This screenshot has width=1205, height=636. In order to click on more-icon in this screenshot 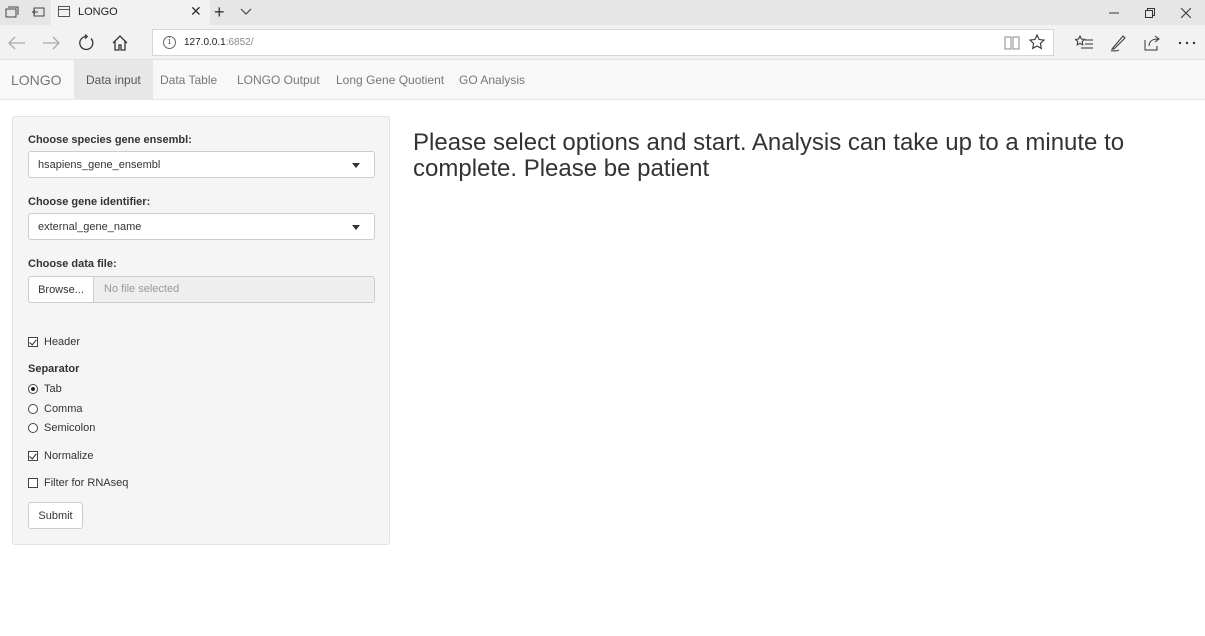, I will do `click(1187, 43)`.